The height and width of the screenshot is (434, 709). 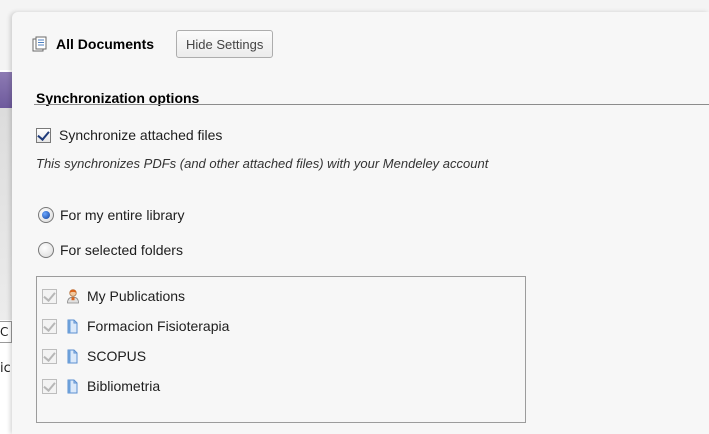 I want to click on radio-selected-folders, so click(x=46, y=250).